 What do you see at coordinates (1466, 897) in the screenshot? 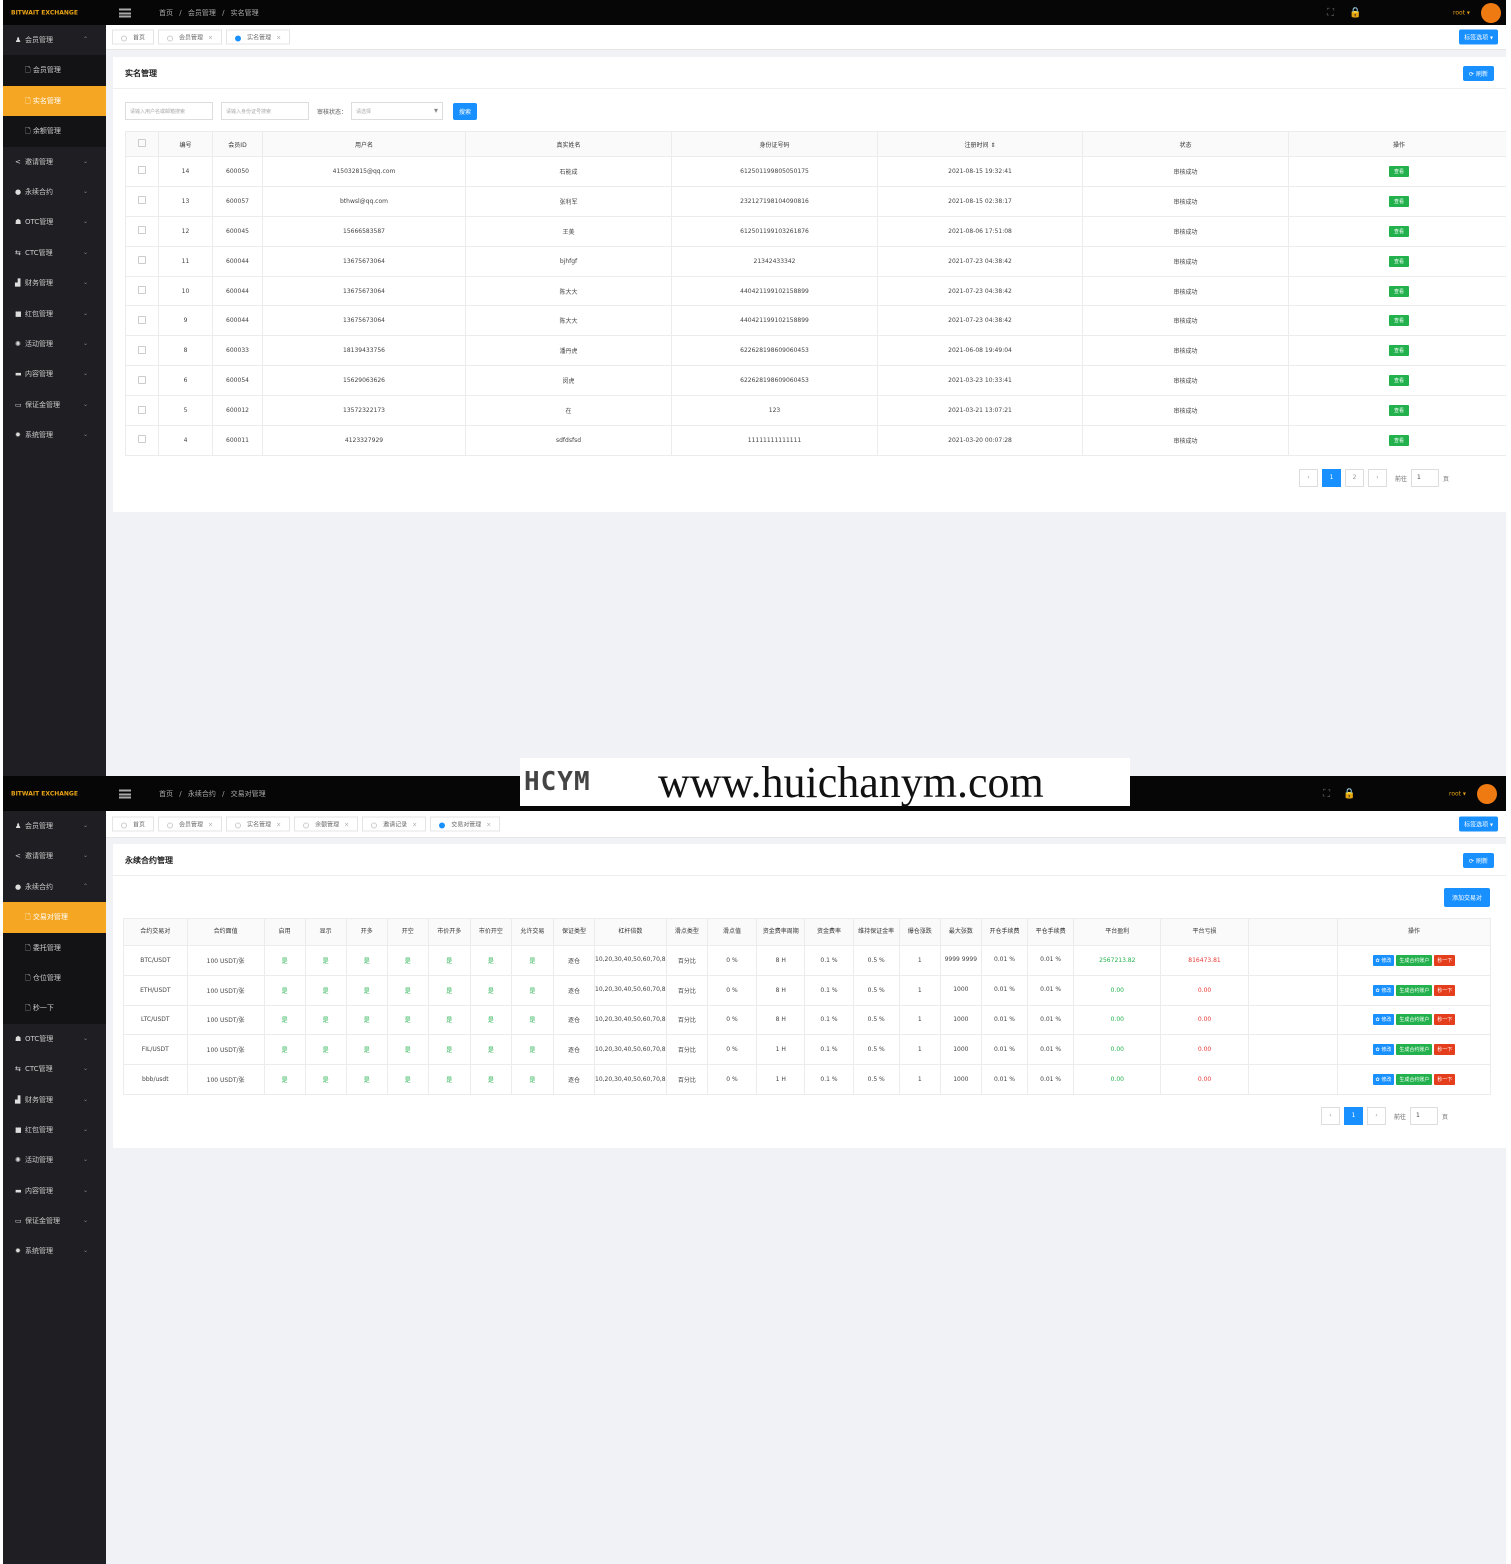
I see `add-trading-pair-button: 添加交易对` at bounding box center [1466, 897].